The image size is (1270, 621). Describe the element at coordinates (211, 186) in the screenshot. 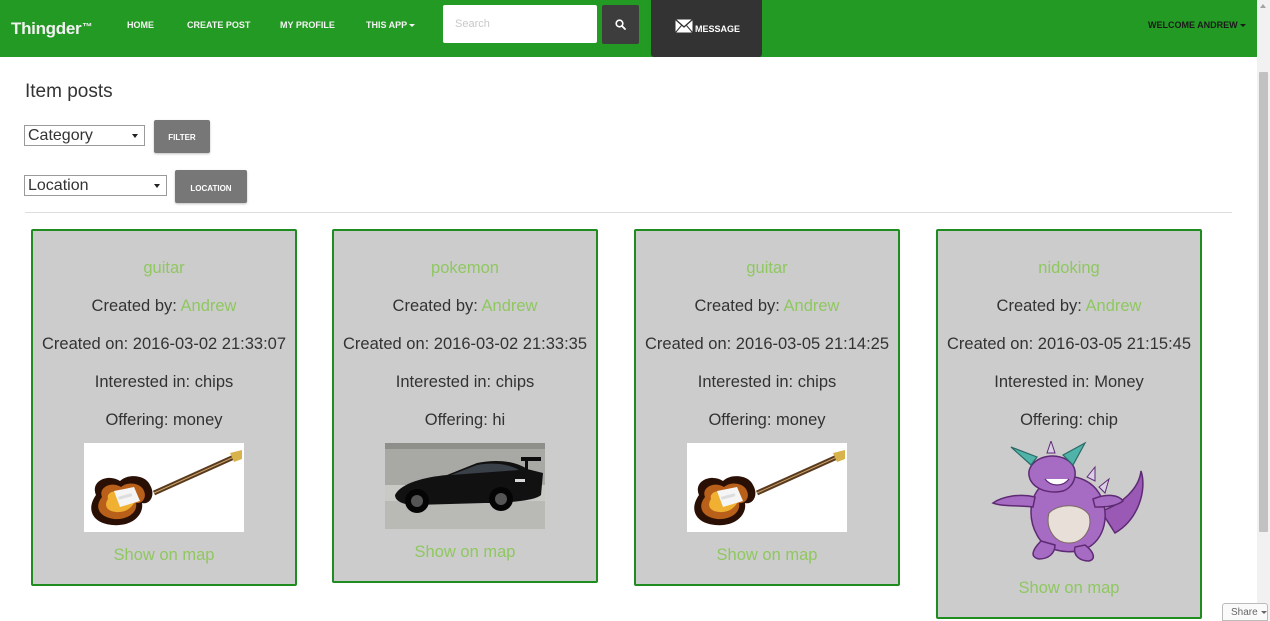

I see `location-button: LOCATION` at that location.